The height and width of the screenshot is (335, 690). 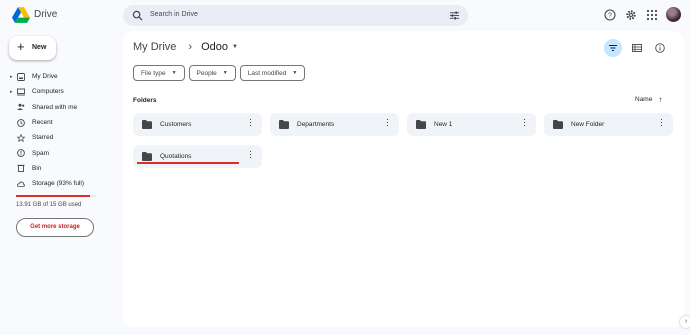 What do you see at coordinates (176, 156) in the screenshot?
I see `folder-name: Quotations` at bounding box center [176, 156].